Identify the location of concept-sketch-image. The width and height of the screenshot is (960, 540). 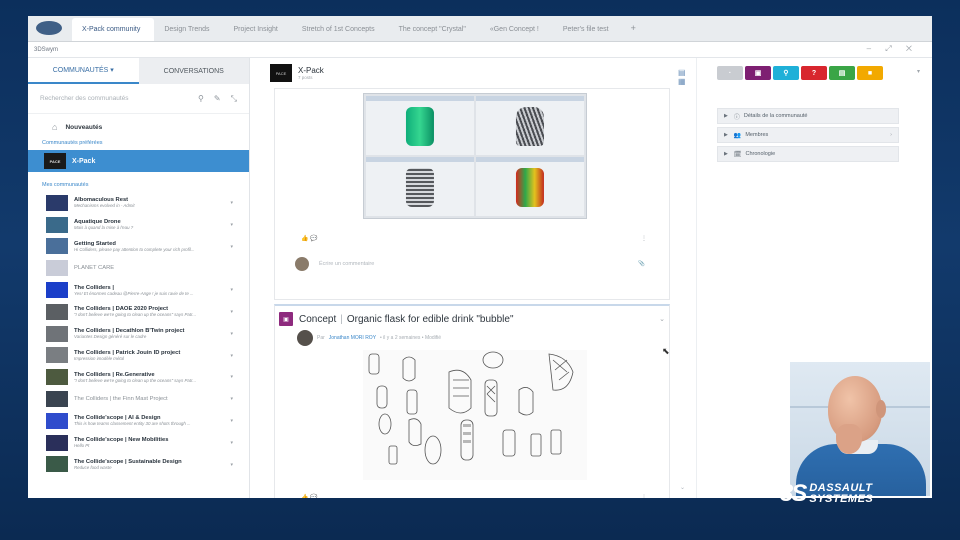
(475, 415).